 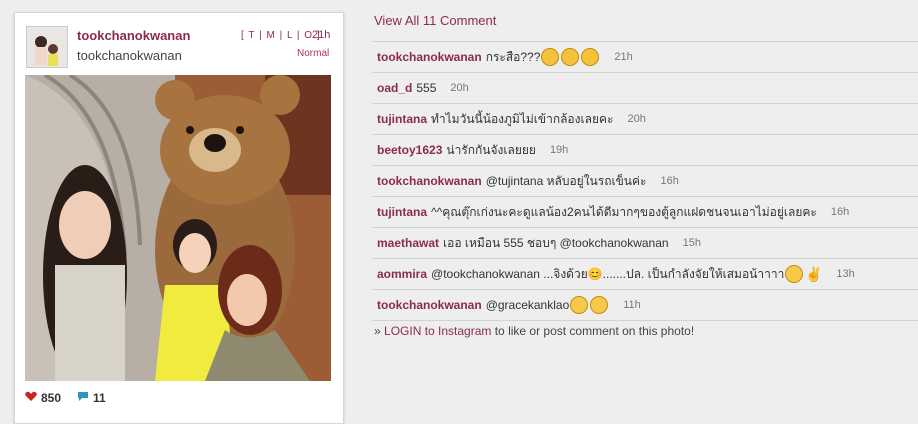 I want to click on comment-count: 11, so click(x=99, y=398).